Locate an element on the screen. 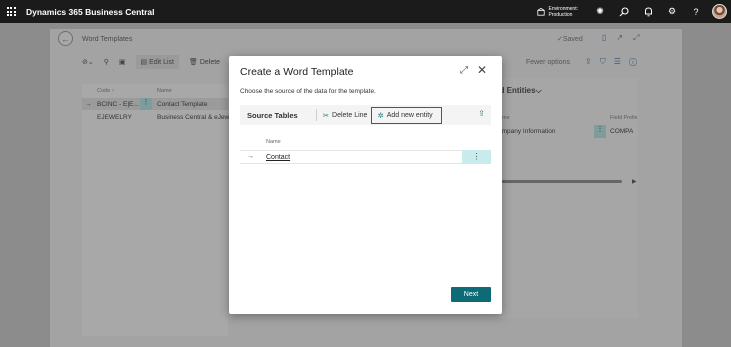  search-icon: ⚲ is located at coordinates (106, 62).